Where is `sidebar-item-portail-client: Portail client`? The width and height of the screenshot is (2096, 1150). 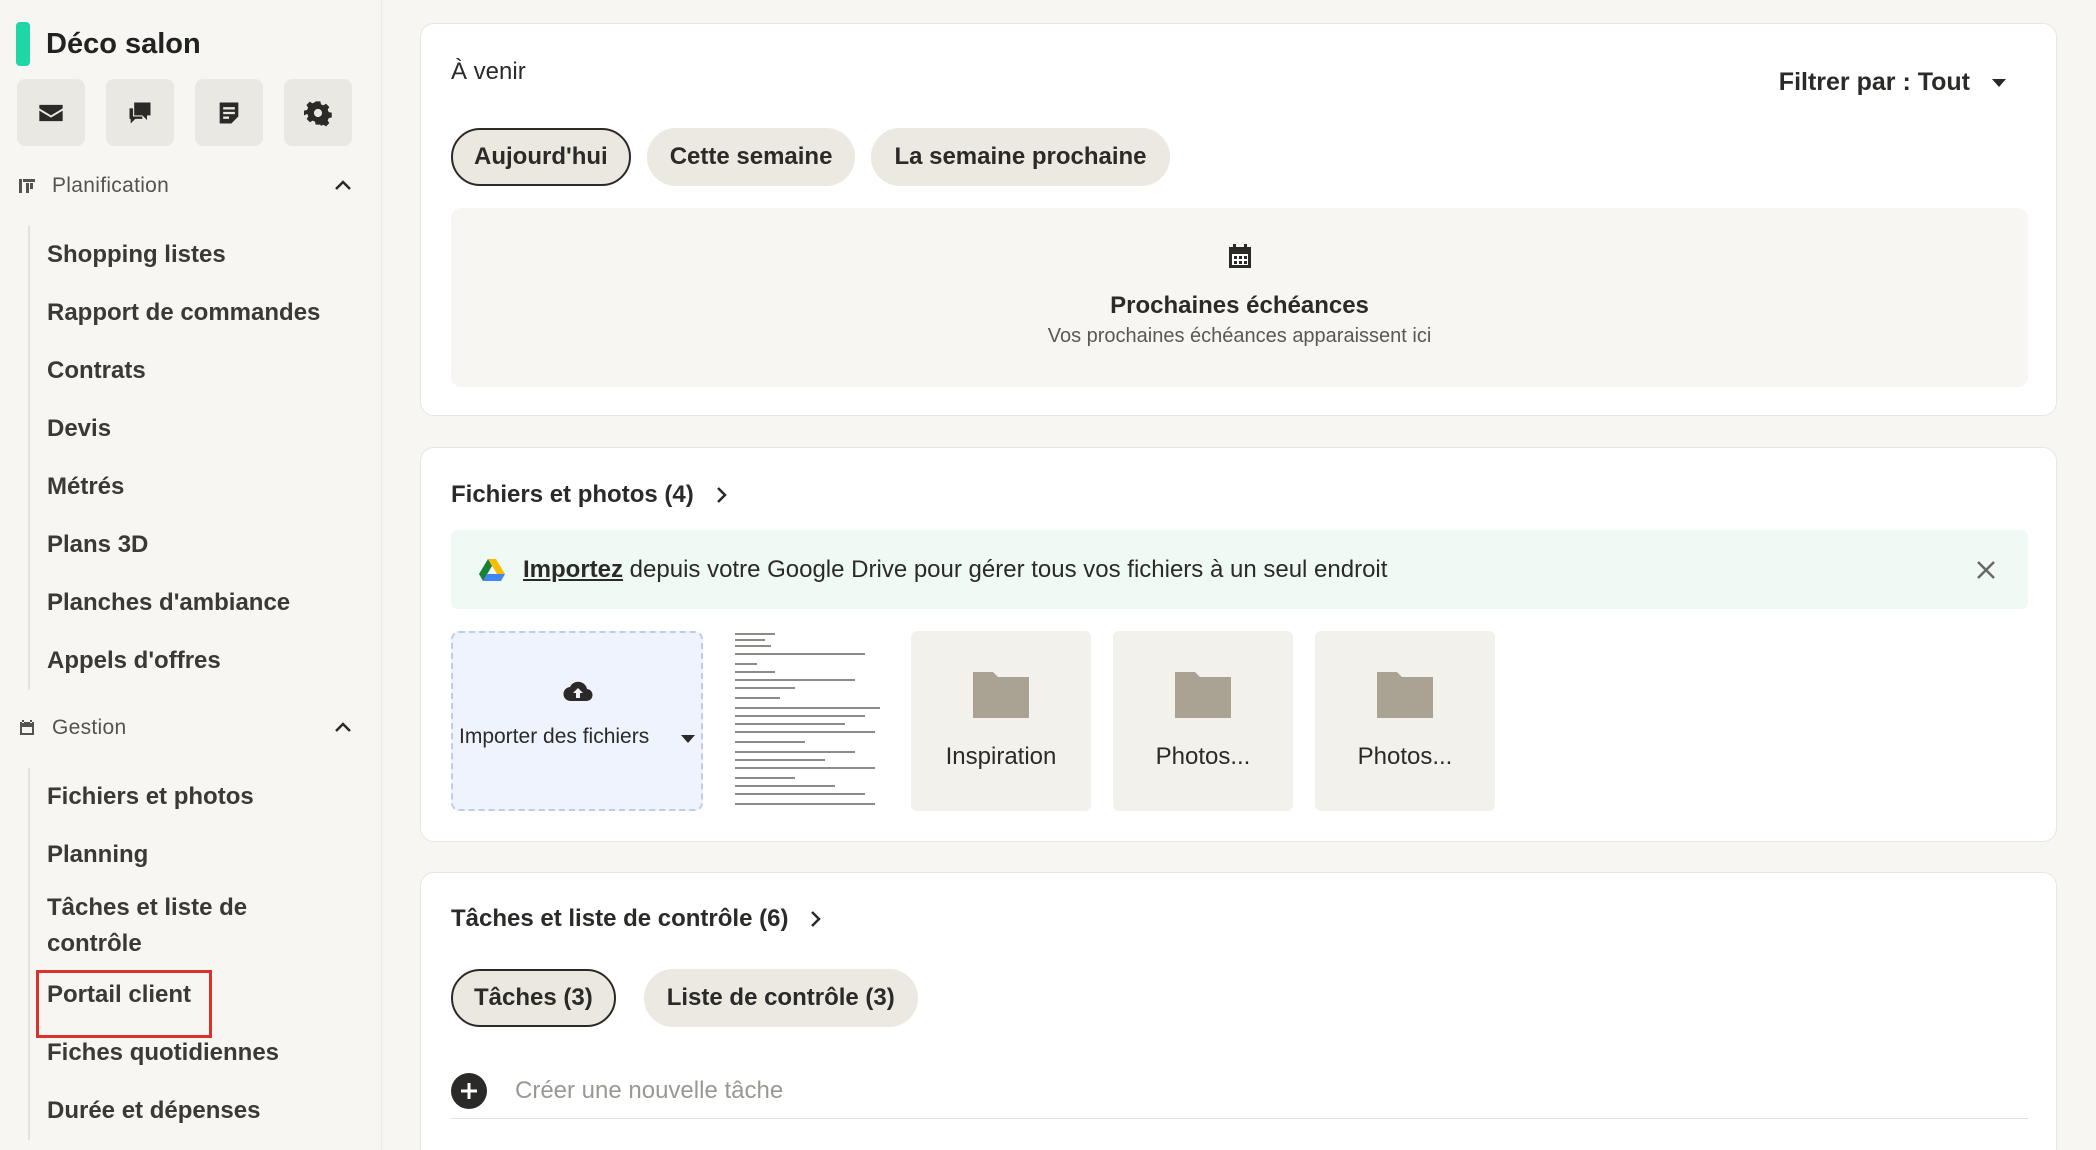
sidebar-item-portail-client: Portail client is located at coordinates (194, 1002).